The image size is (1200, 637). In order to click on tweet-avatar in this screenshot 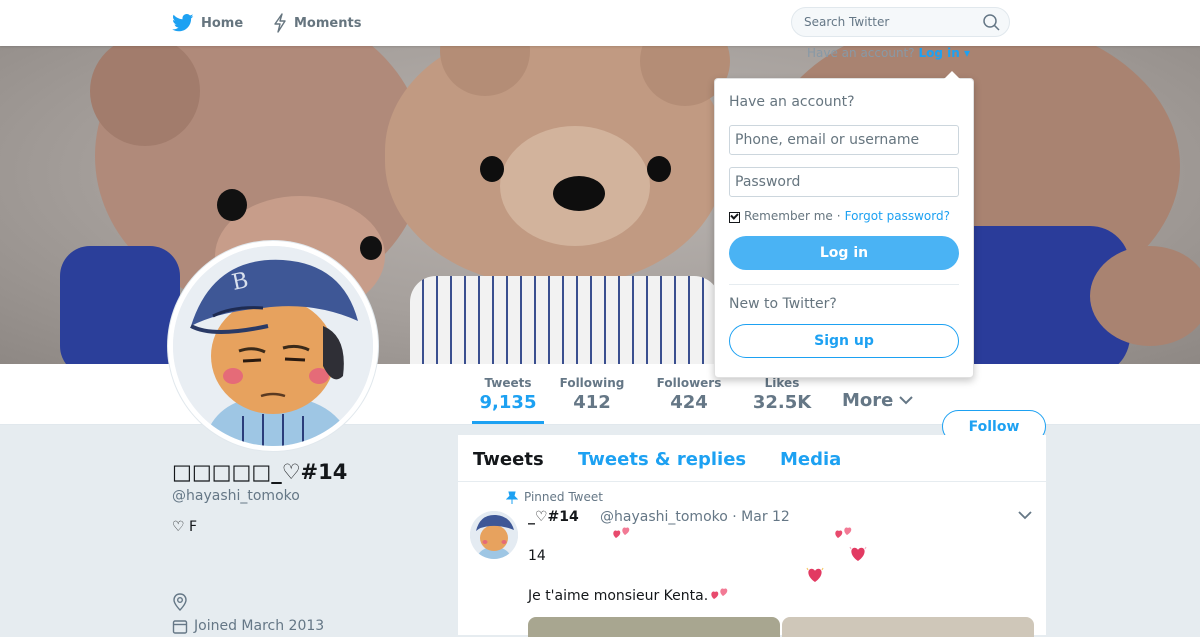, I will do `click(494, 535)`.